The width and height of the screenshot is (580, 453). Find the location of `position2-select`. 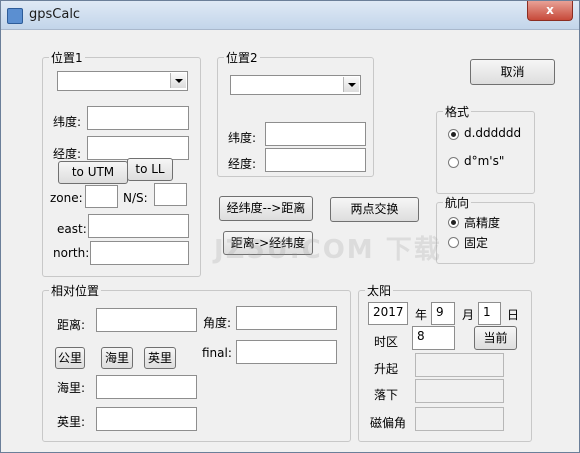

position2-select is located at coordinates (295, 85).